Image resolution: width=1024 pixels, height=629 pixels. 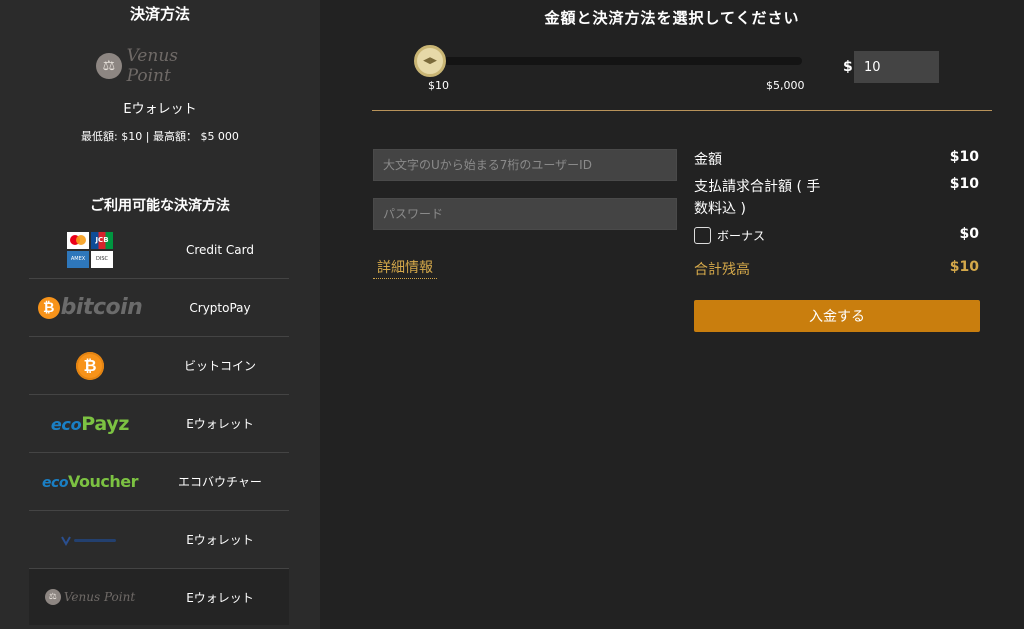 What do you see at coordinates (159, 540) in the screenshot?
I see `method-vwallet: Eウォレット` at bounding box center [159, 540].